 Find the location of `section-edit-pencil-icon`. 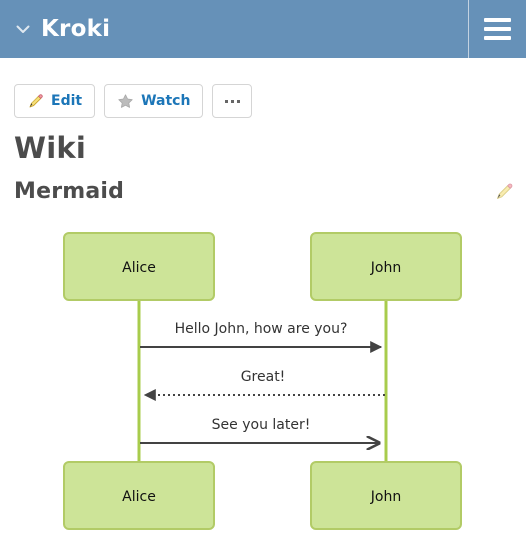

section-edit-pencil-icon is located at coordinates (504, 192).